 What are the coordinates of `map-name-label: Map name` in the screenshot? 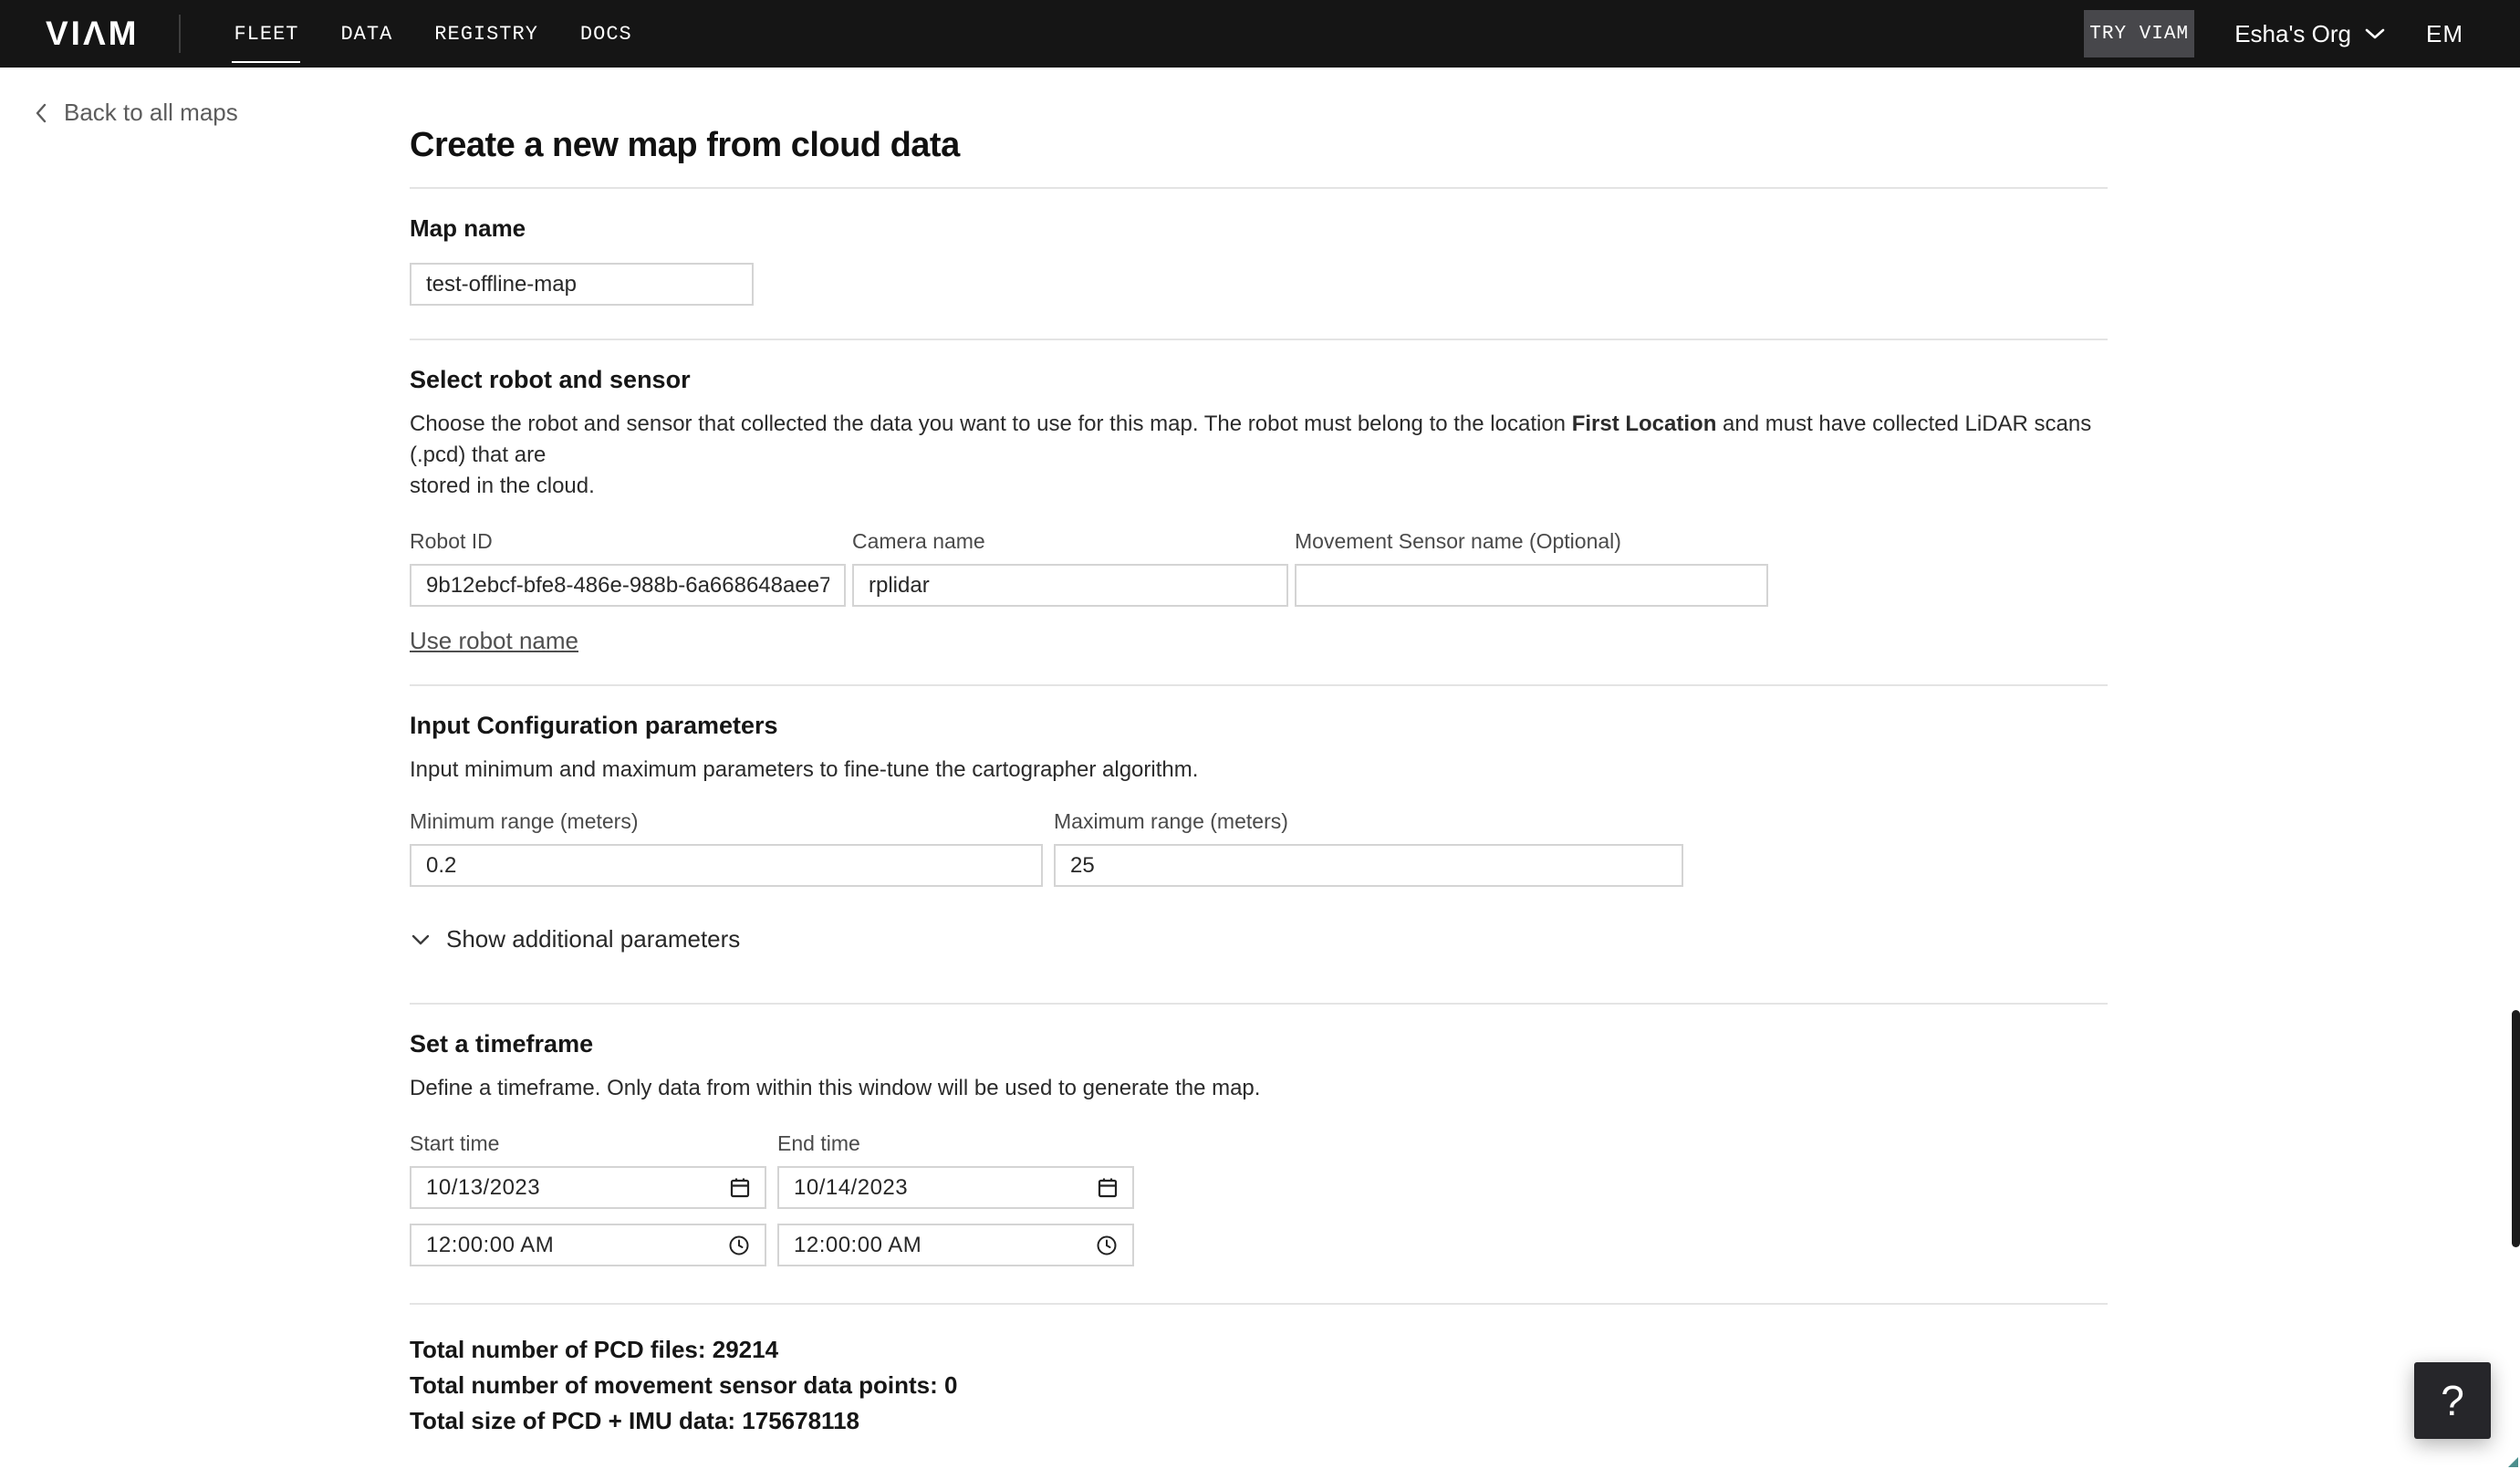 It's located at (468, 228).